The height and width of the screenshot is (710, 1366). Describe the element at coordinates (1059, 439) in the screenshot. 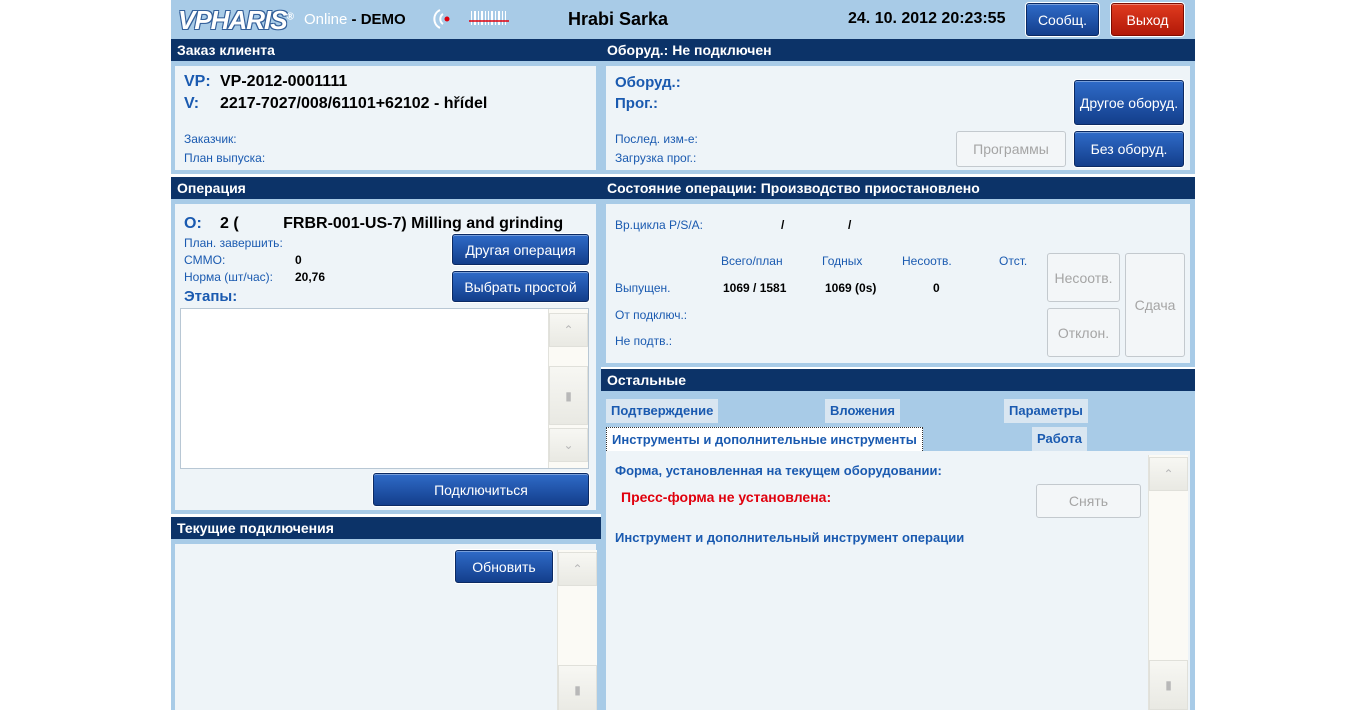

I see `tab-work: Работа` at that location.